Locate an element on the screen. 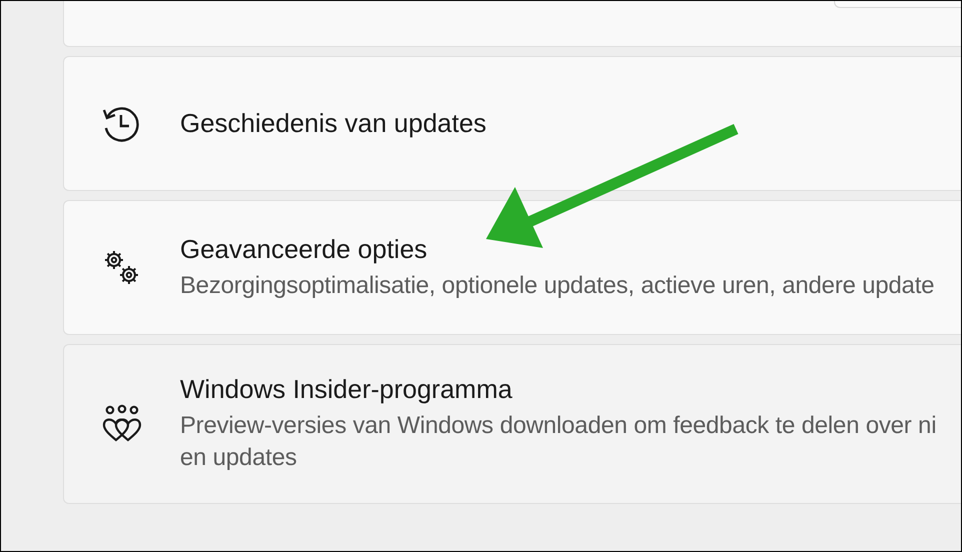 The width and height of the screenshot is (962, 552). card-description: Bezorgingsoptimalisatie, optionele updates, actieve uren, andere update is located at coordinates (557, 285).